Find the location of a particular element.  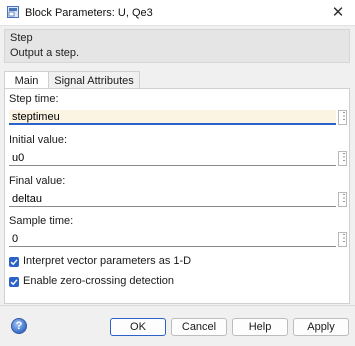

step-time-more-icon: ⋮ is located at coordinates (343, 117).